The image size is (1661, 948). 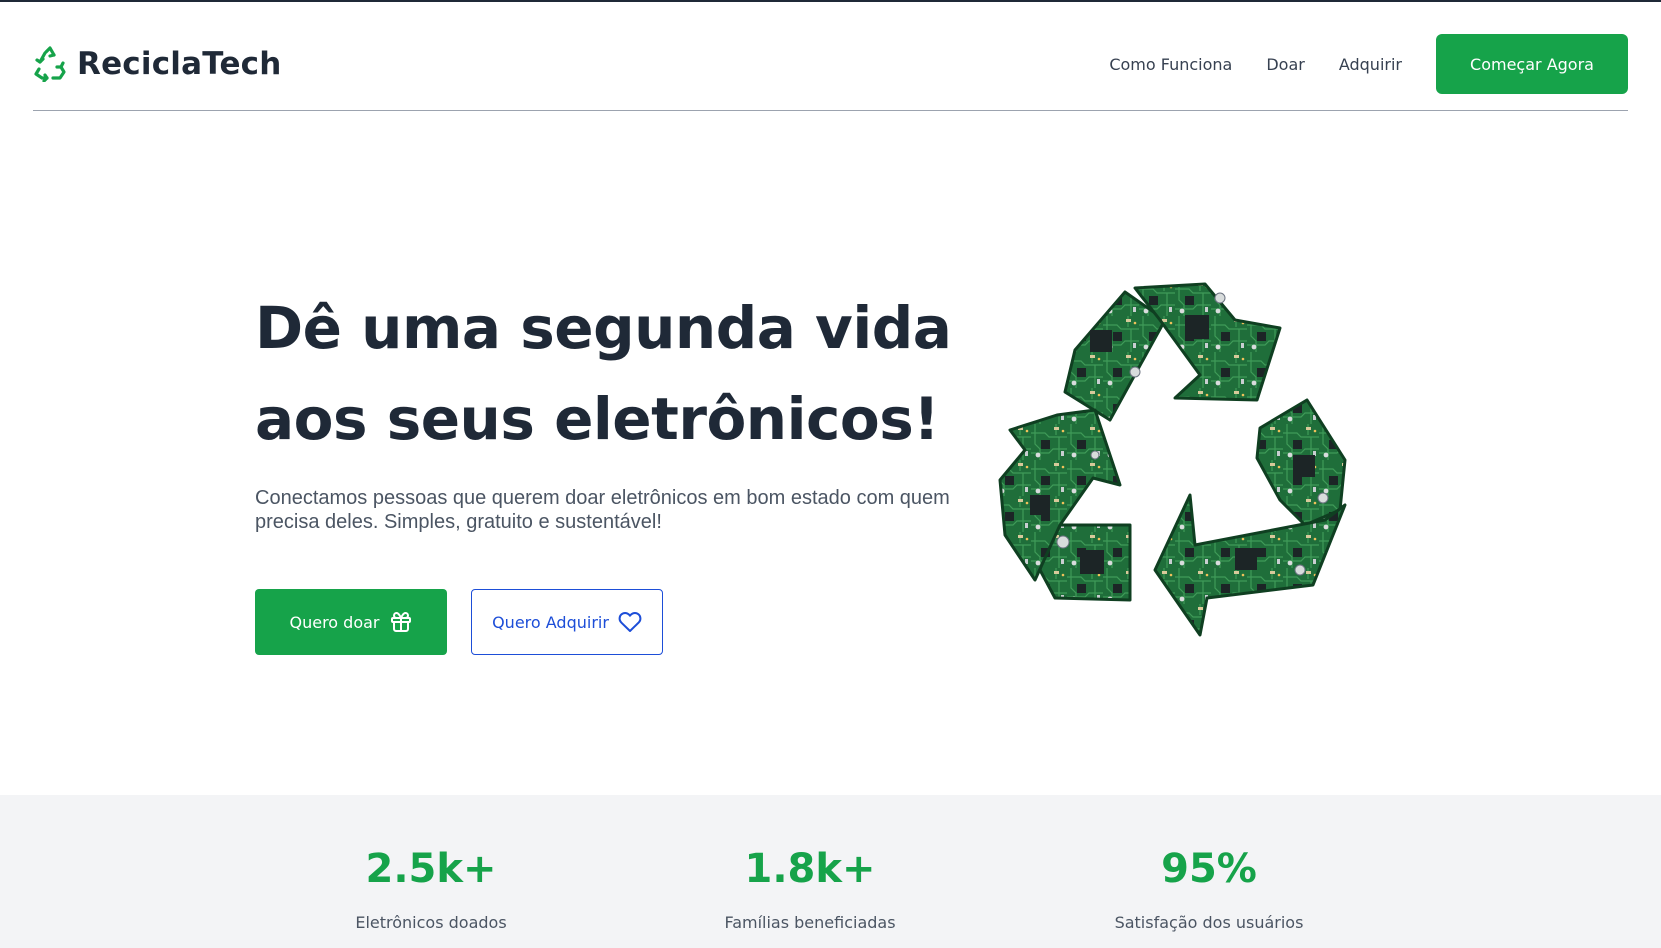 I want to click on heart-icon, so click(x=630, y=622).